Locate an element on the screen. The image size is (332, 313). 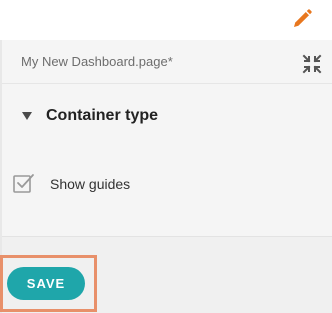
checkbox-checked-icon is located at coordinates (23, 183).